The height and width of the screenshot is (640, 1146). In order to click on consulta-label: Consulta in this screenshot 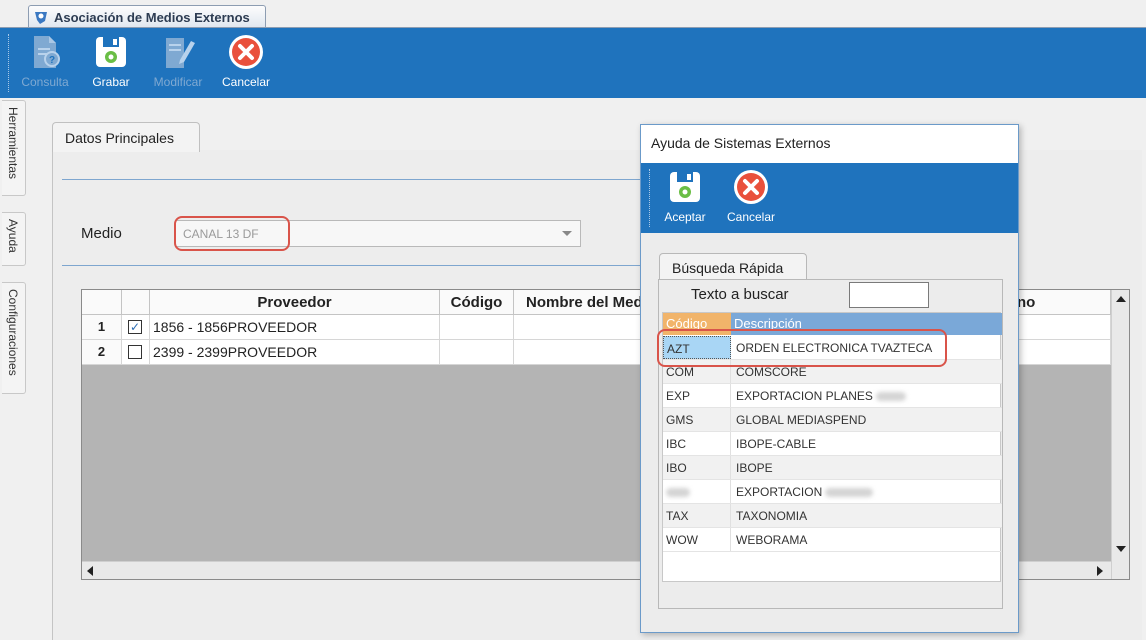, I will do `click(45, 82)`.